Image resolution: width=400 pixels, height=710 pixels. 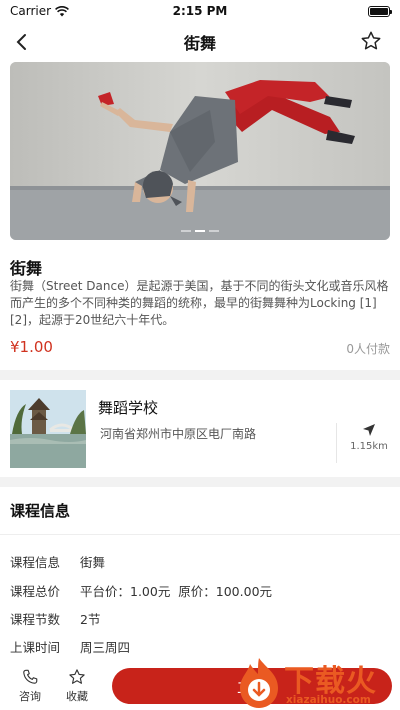 I want to click on school-divider, so click(x=336, y=443).